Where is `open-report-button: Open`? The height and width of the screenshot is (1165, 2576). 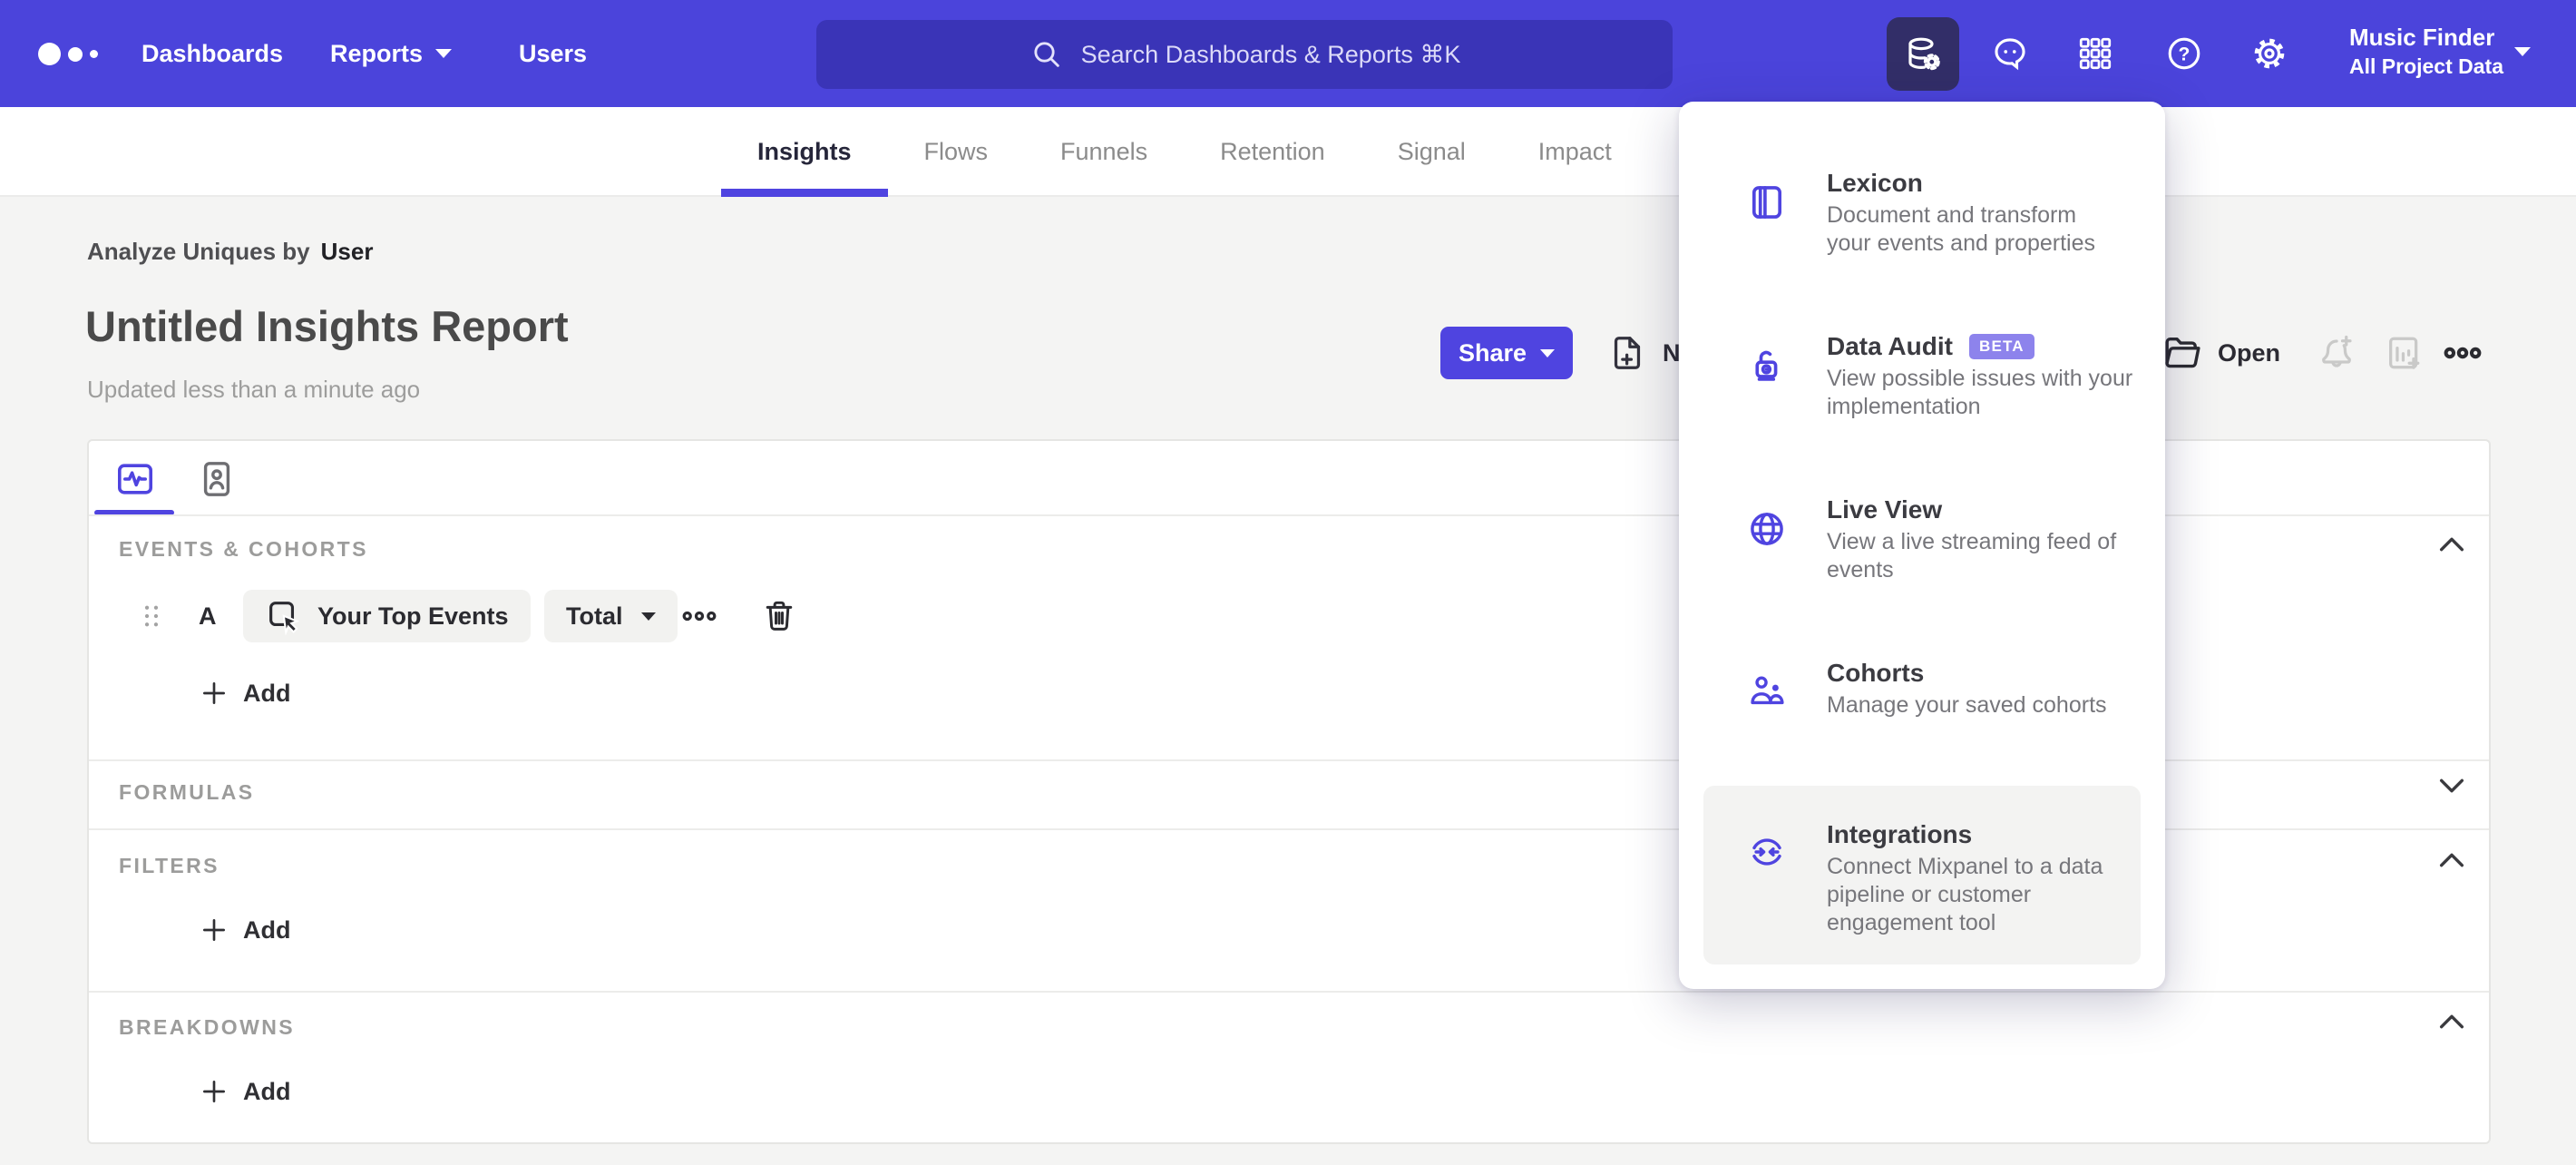 open-report-button: Open is located at coordinates (2220, 353).